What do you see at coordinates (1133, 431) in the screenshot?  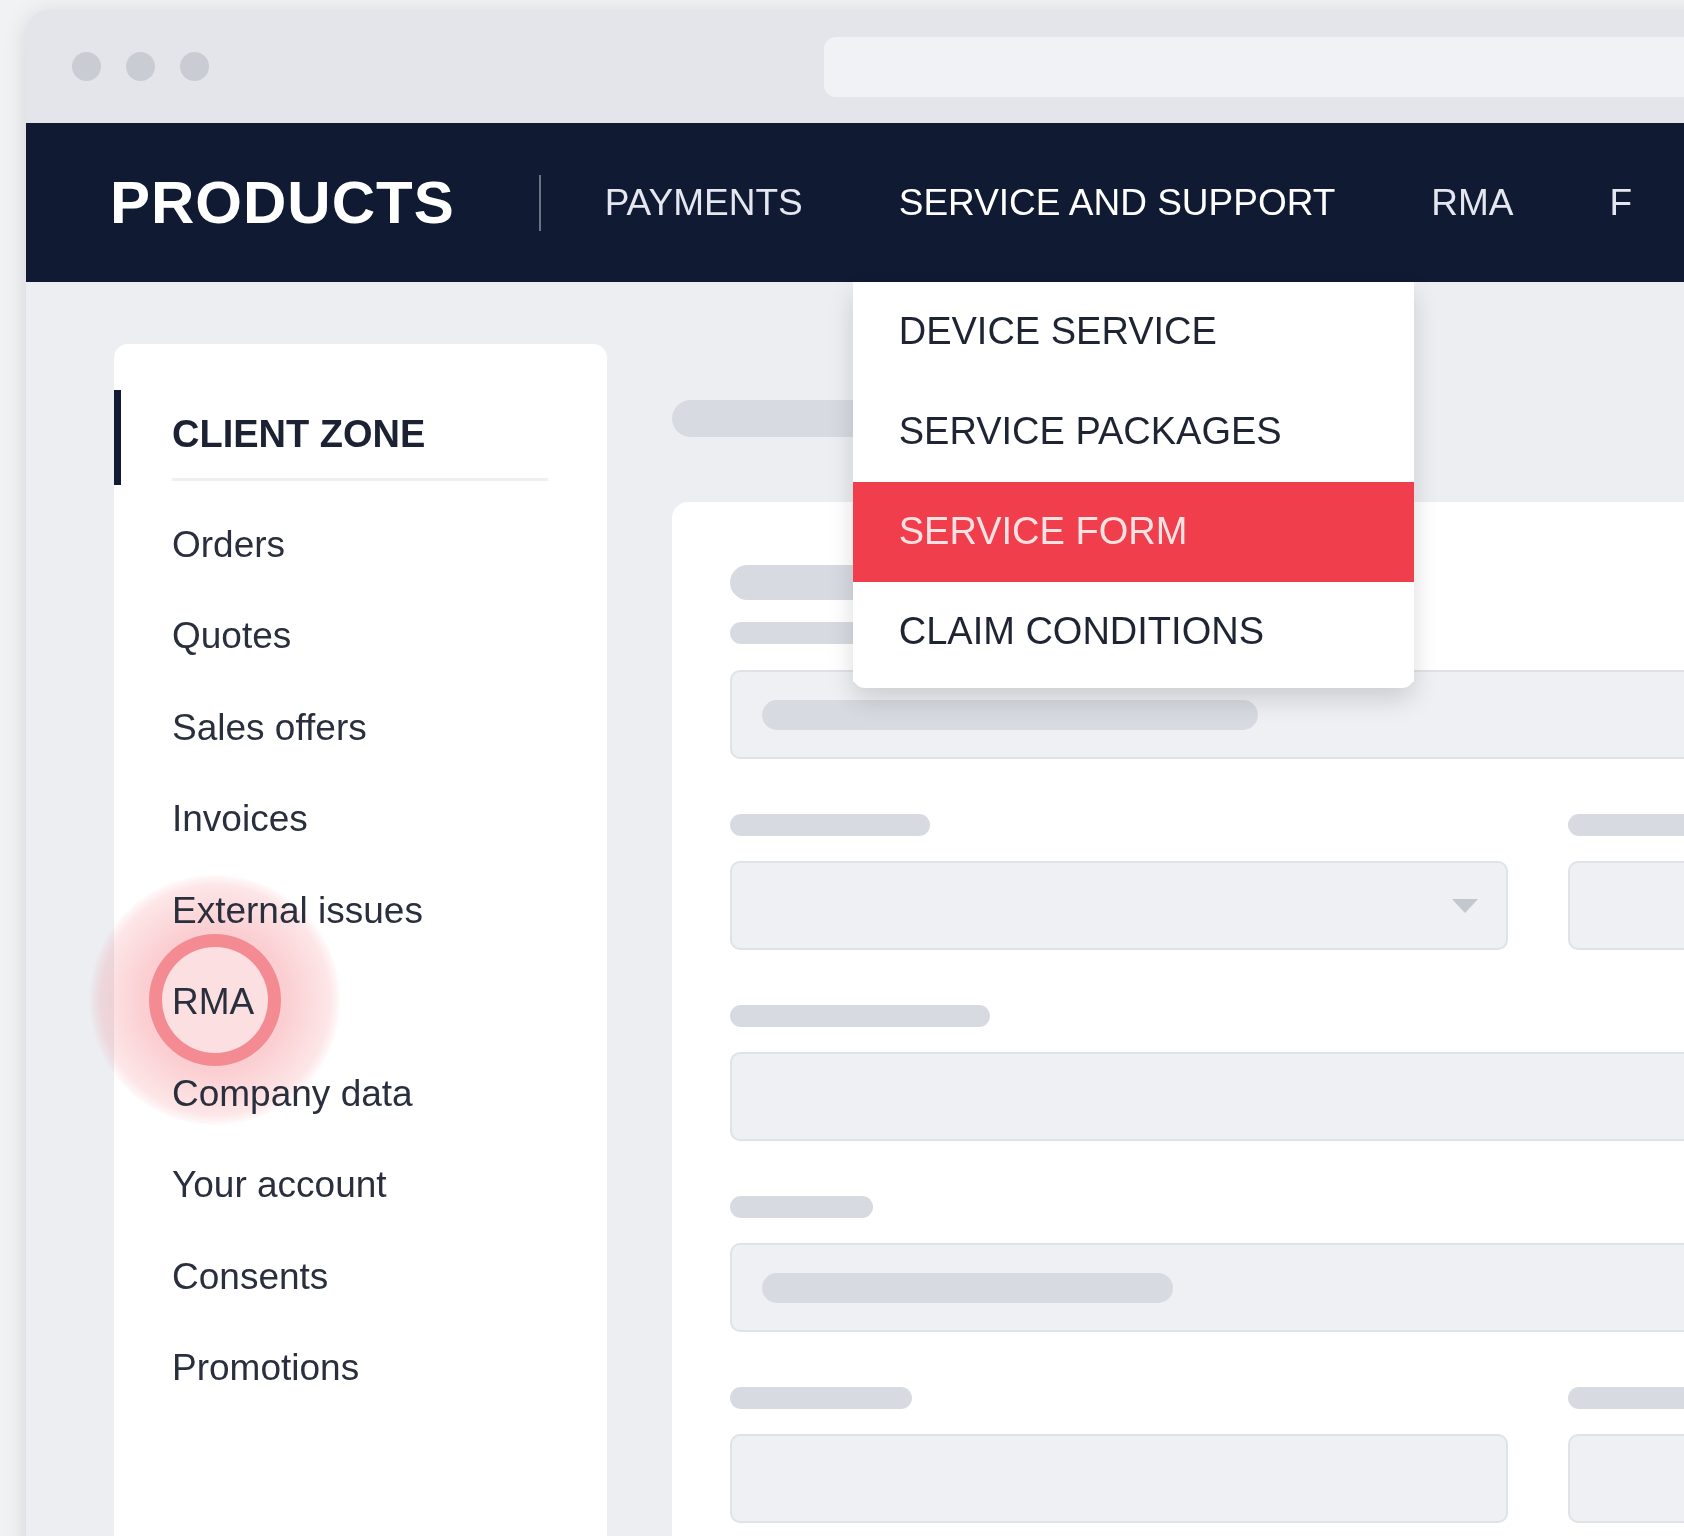 I see `menu-item: SERVICE PACKAGES` at bounding box center [1133, 431].